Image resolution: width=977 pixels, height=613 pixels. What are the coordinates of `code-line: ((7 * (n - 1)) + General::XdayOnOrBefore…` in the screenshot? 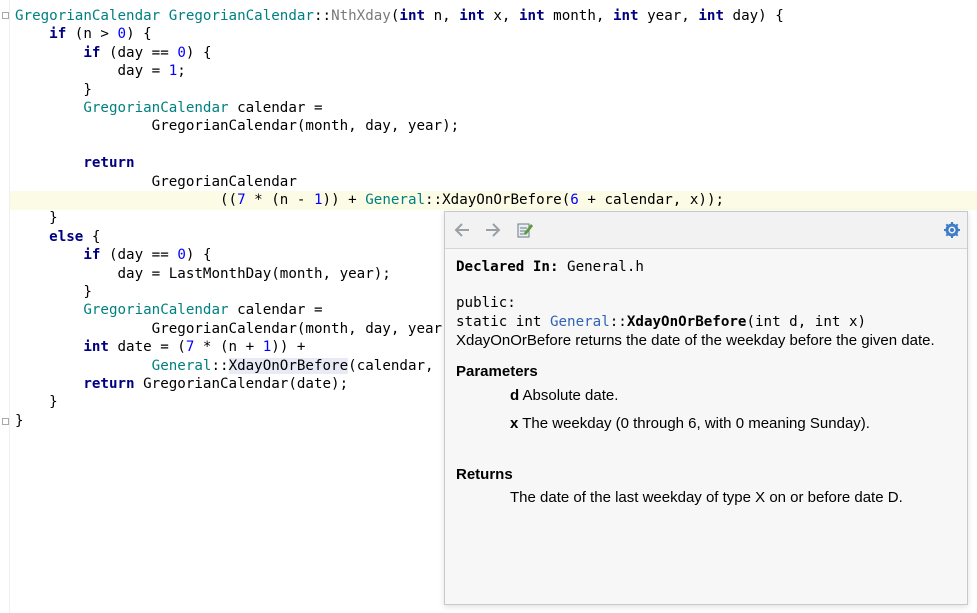 It's located at (369, 200).